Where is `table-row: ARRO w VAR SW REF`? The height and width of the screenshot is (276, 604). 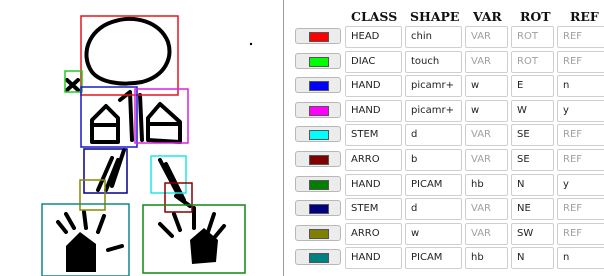 table-row: ARRO w VAR SW REF is located at coordinates (448, 233).